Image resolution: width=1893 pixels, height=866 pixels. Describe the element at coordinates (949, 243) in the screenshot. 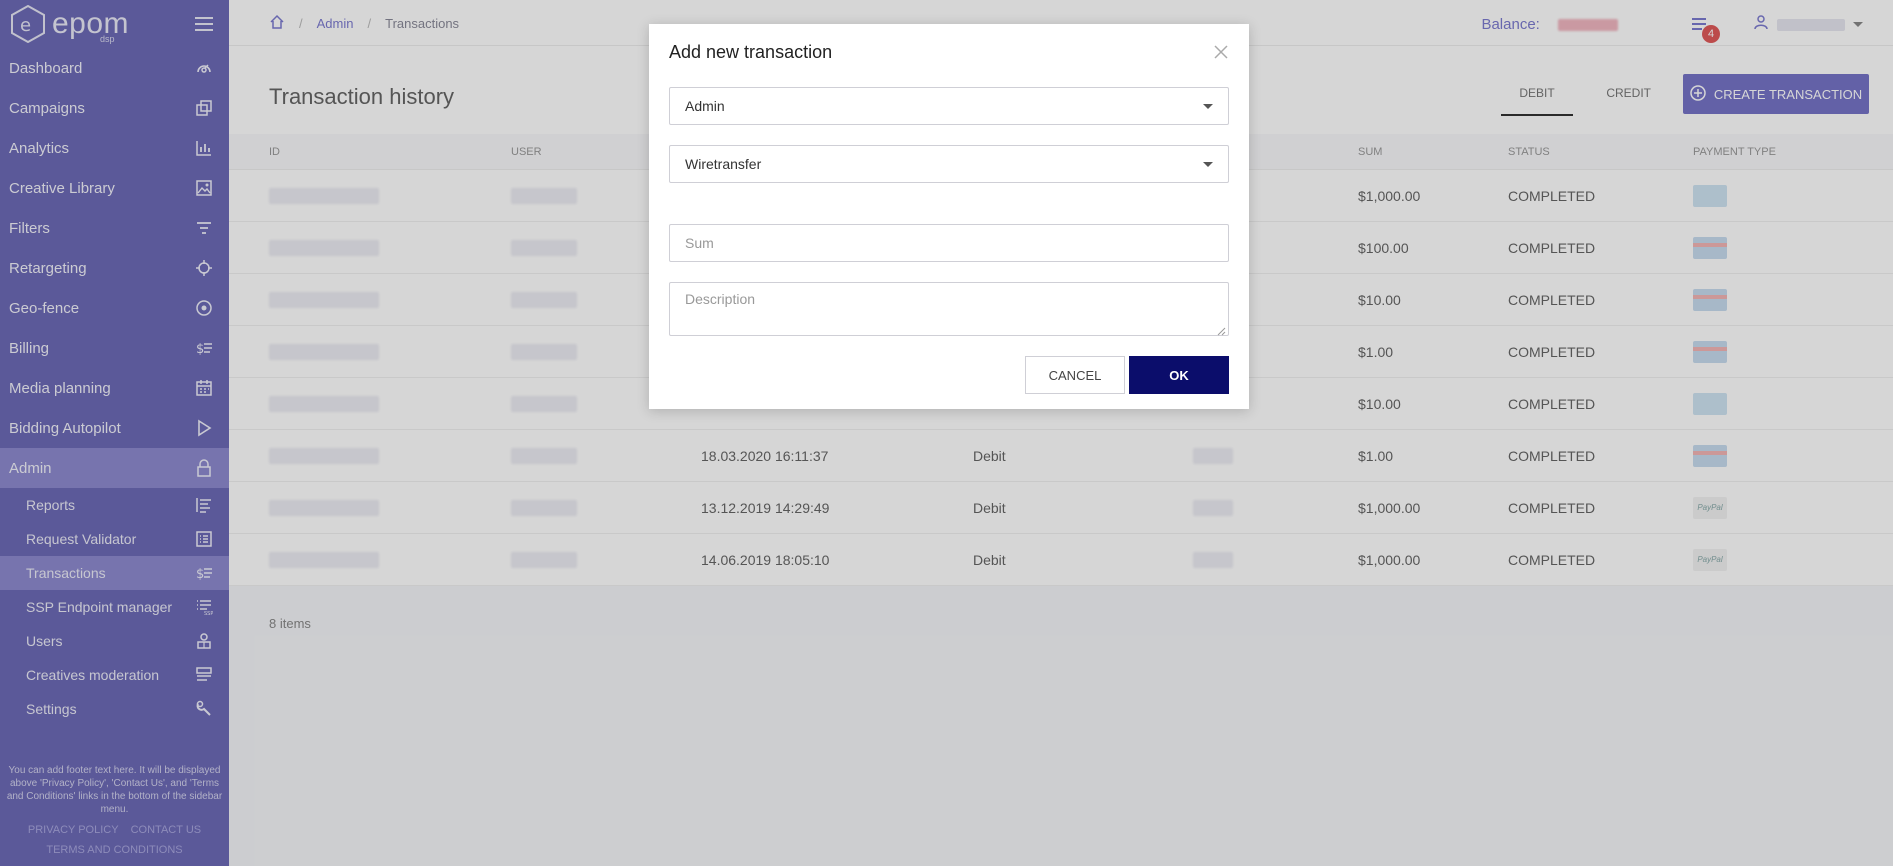

I see `sum-input: Sum` at that location.